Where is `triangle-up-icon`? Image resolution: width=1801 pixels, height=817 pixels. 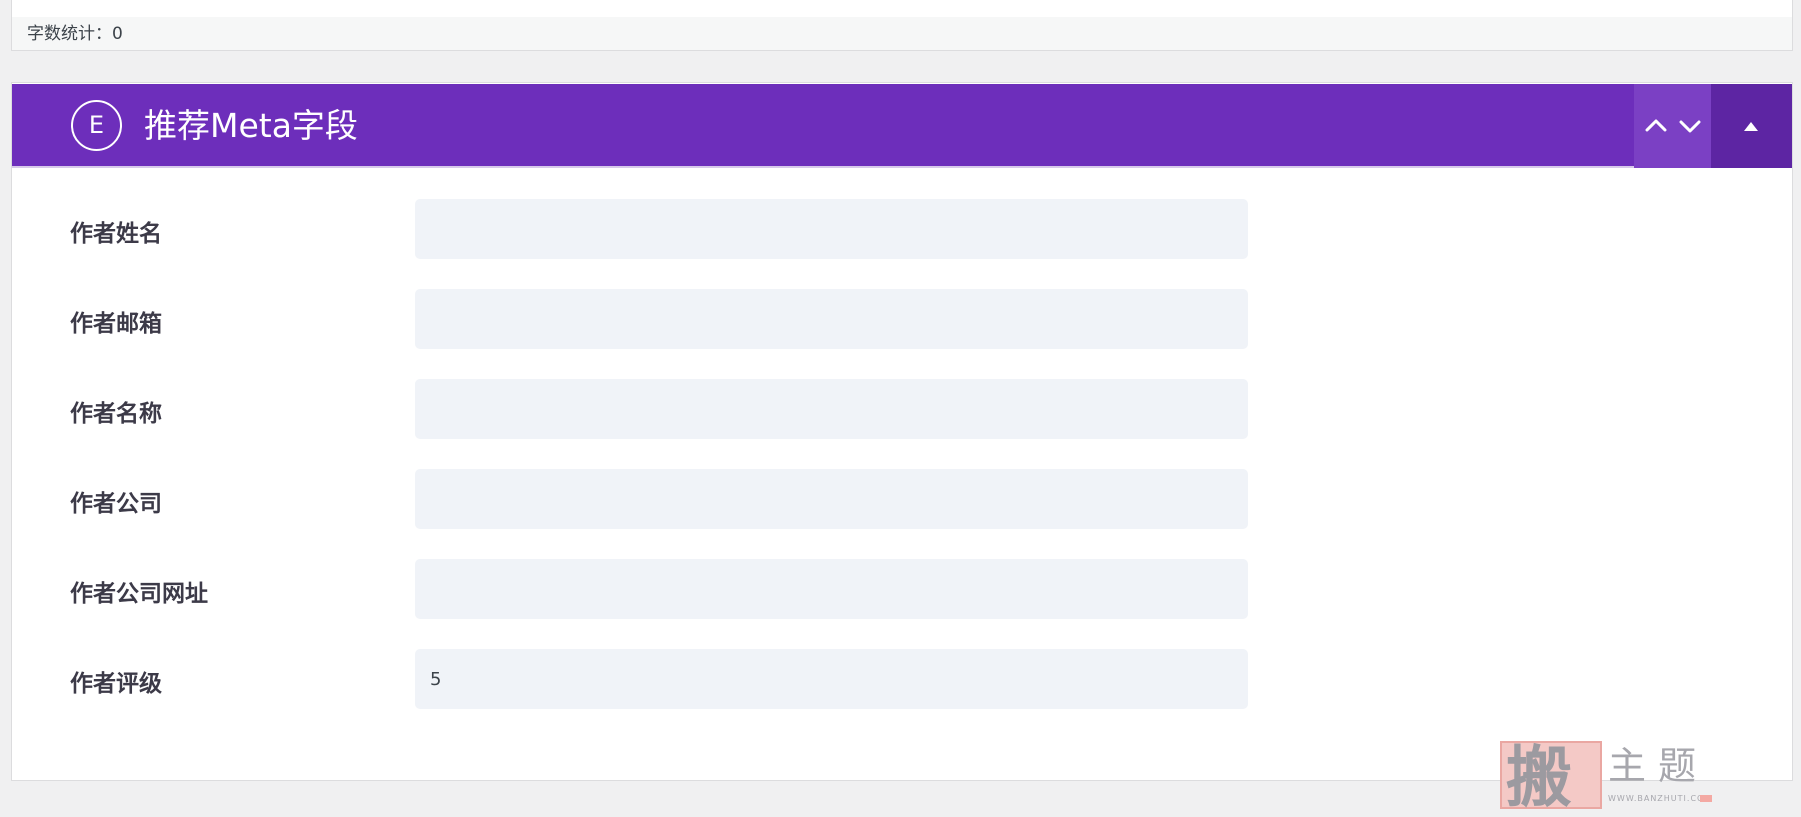 triangle-up-icon is located at coordinates (1751, 126).